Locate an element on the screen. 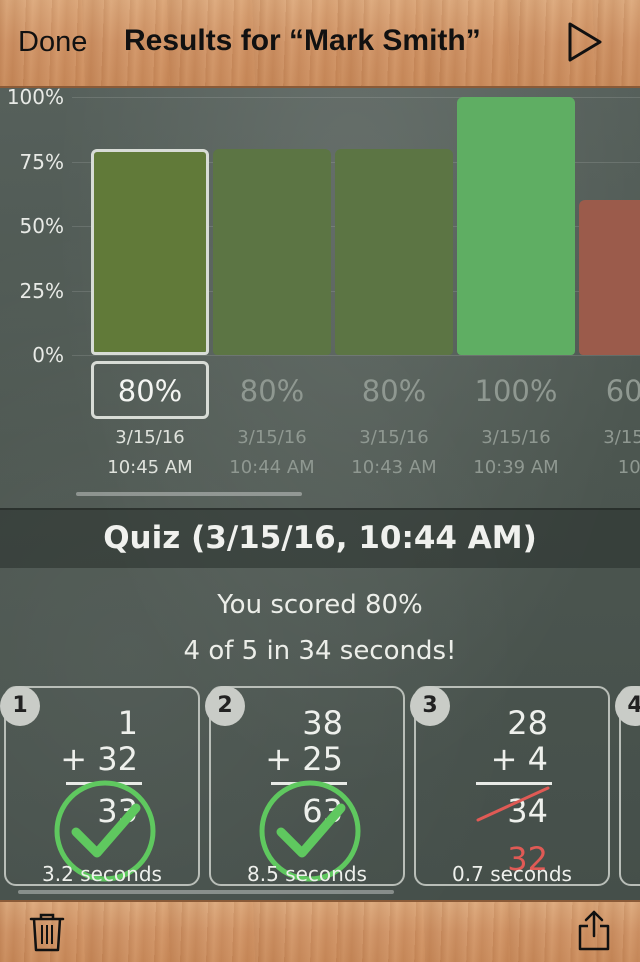 This screenshot has height=962, width=640. y-tick-label: 25% is located at coordinates (41, 290).